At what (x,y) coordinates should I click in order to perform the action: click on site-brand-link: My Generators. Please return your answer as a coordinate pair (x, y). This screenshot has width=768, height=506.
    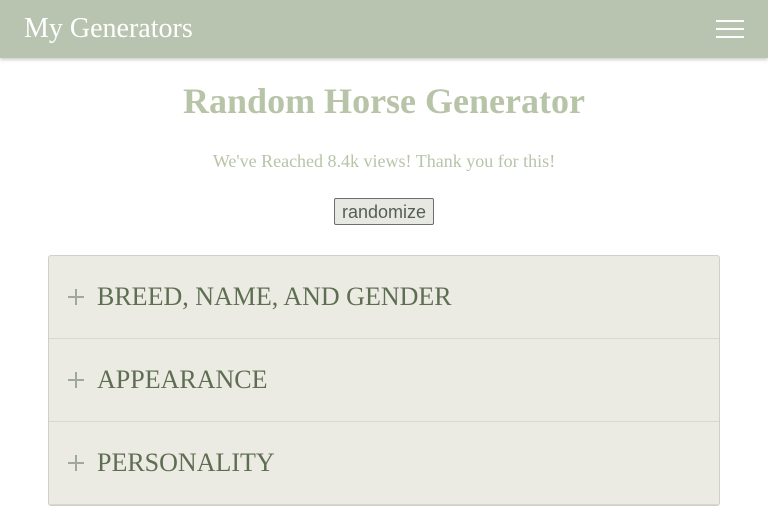
    Looking at the image, I should click on (108, 29).